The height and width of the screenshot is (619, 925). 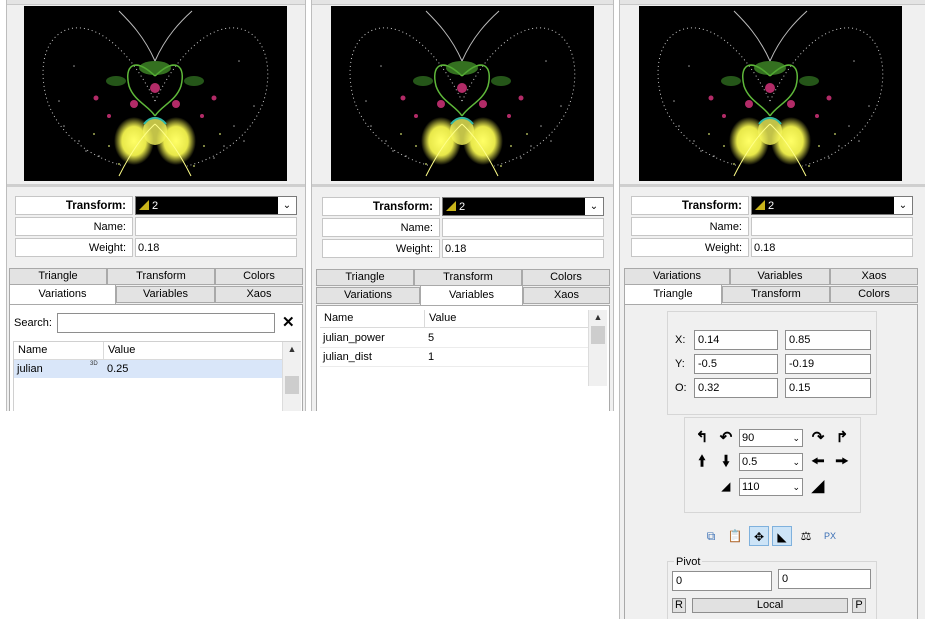 What do you see at coordinates (354, 338) in the screenshot?
I see `variable-name: julian_power` at bounding box center [354, 338].